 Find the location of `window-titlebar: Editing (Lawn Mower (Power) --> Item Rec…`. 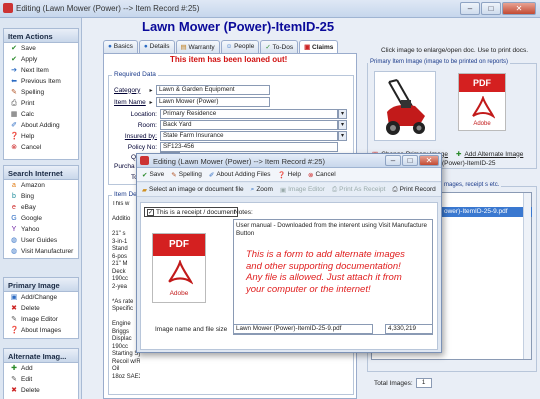

window-titlebar: Editing (Lawn Mower (Power) --> Item Rec… is located at coordinates (270, 9).